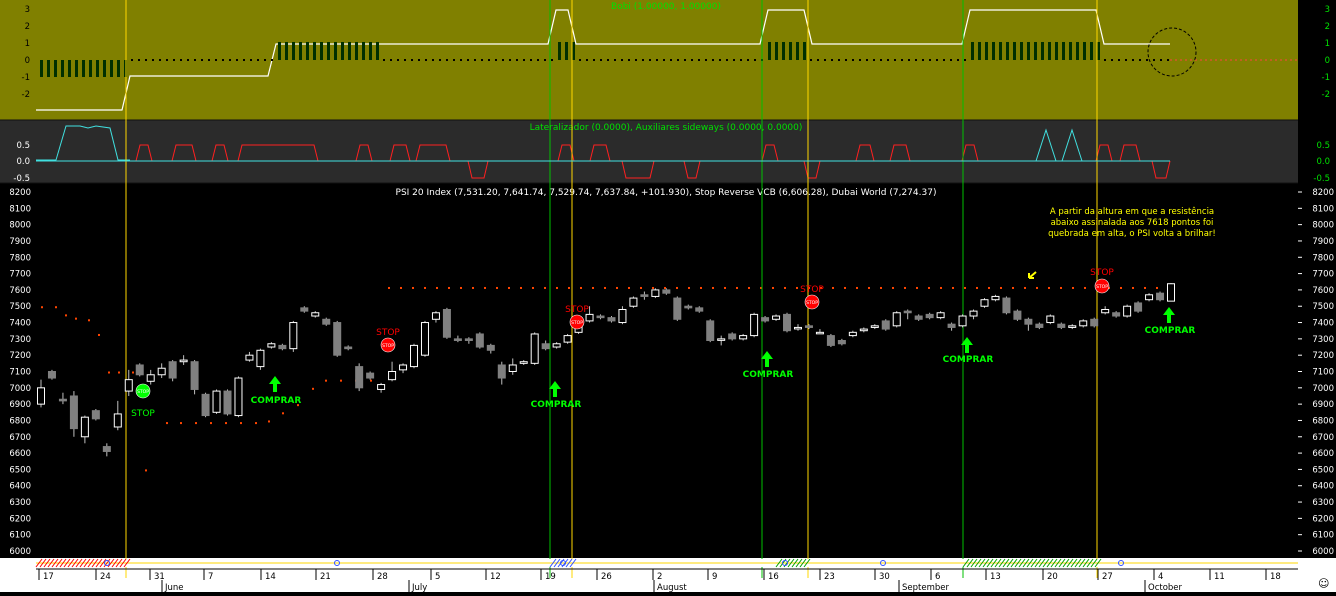  Describe the element at coordinates (23, 162) in the screenshot. I see `mid-tick-left: 0.0` at that location.